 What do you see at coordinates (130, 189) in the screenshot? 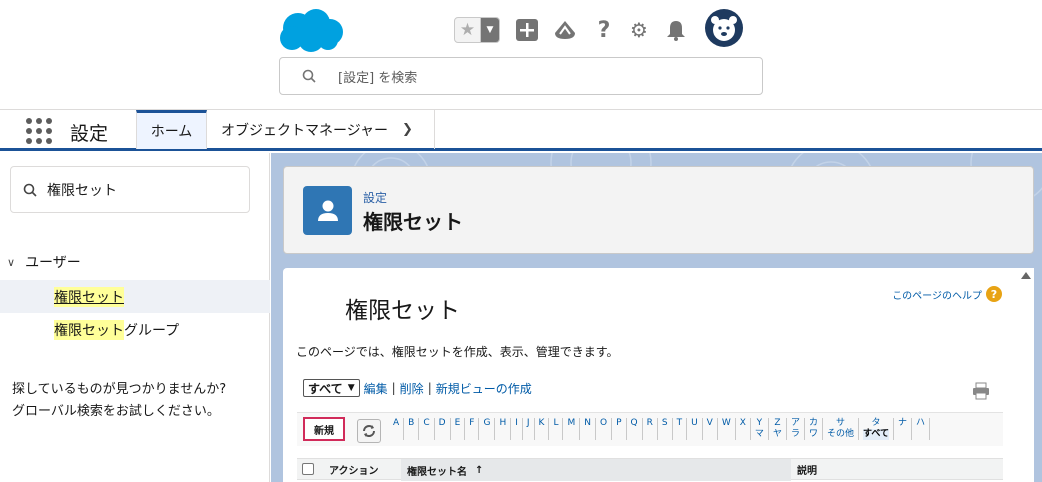
I see `quick-find-input: 権限セット` at bounding box center [130, 189].